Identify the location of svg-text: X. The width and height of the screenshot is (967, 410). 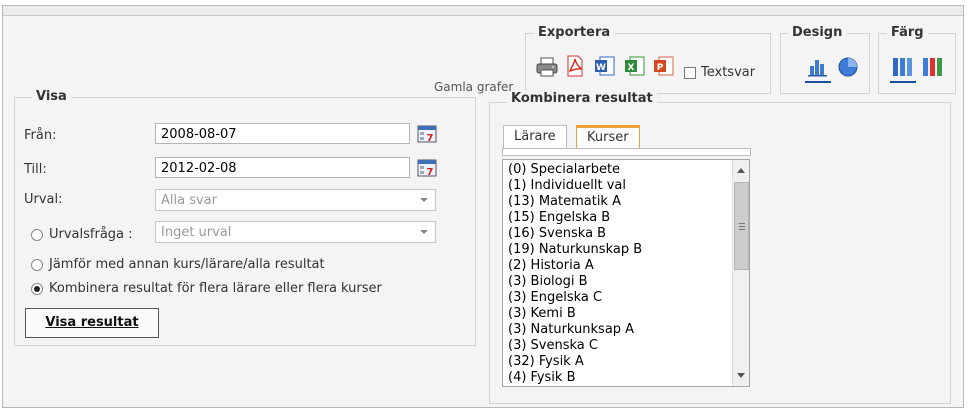
(631, 68).